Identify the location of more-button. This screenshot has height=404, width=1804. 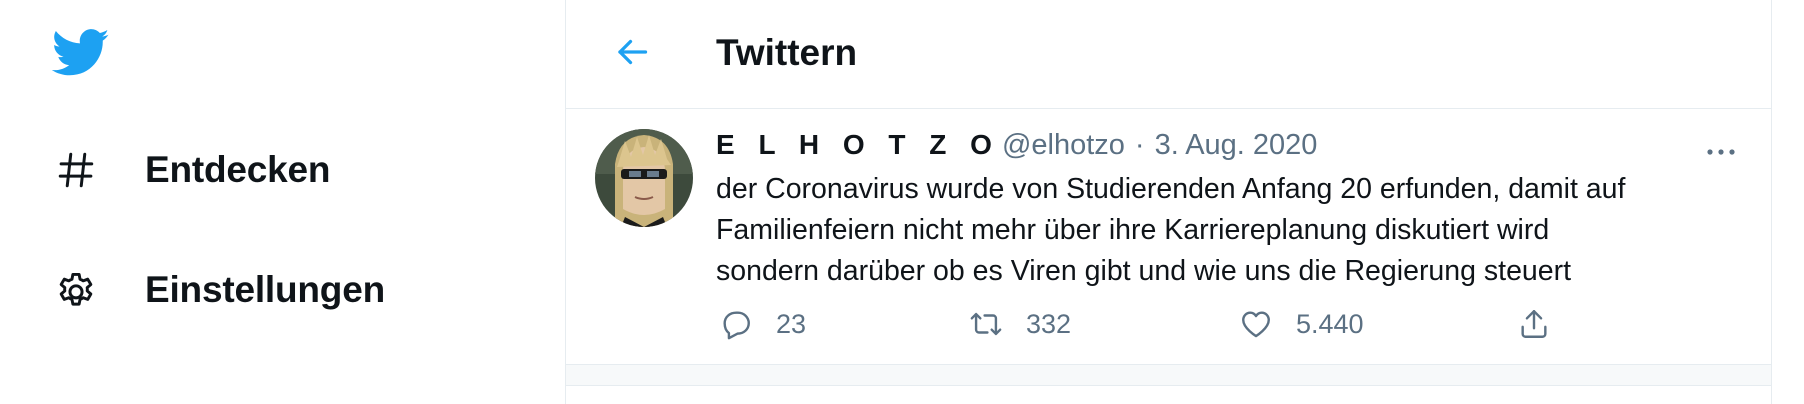
(1721, 153).